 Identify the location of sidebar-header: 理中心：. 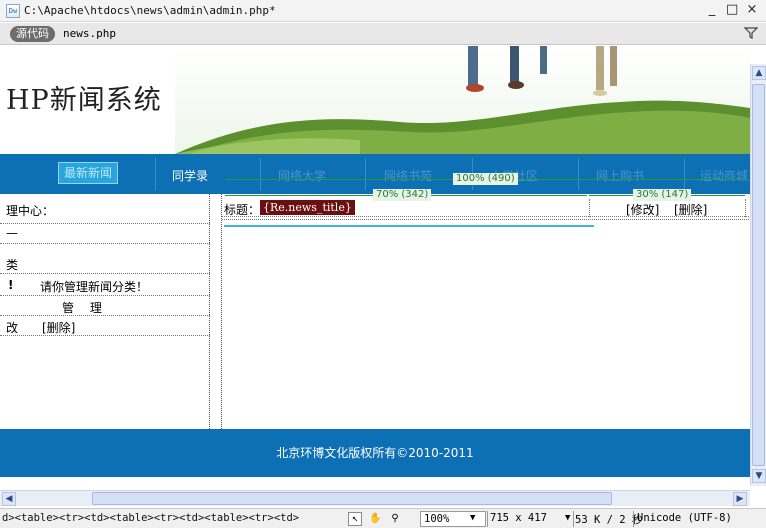
(30, 211).